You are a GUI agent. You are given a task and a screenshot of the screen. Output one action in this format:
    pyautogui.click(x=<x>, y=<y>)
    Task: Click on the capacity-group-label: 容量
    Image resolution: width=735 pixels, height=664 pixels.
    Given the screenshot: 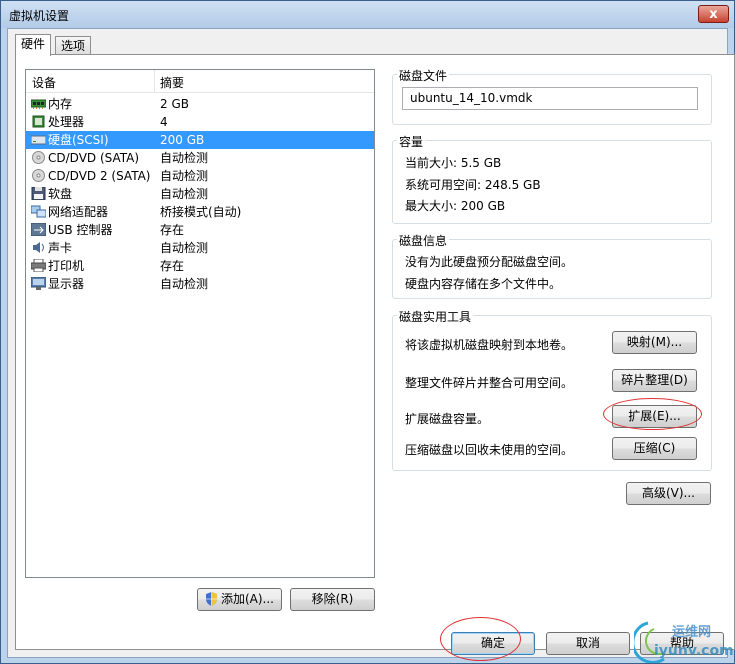 What is the action you would take?
    pyautogui.click(x=411, y=141)
    